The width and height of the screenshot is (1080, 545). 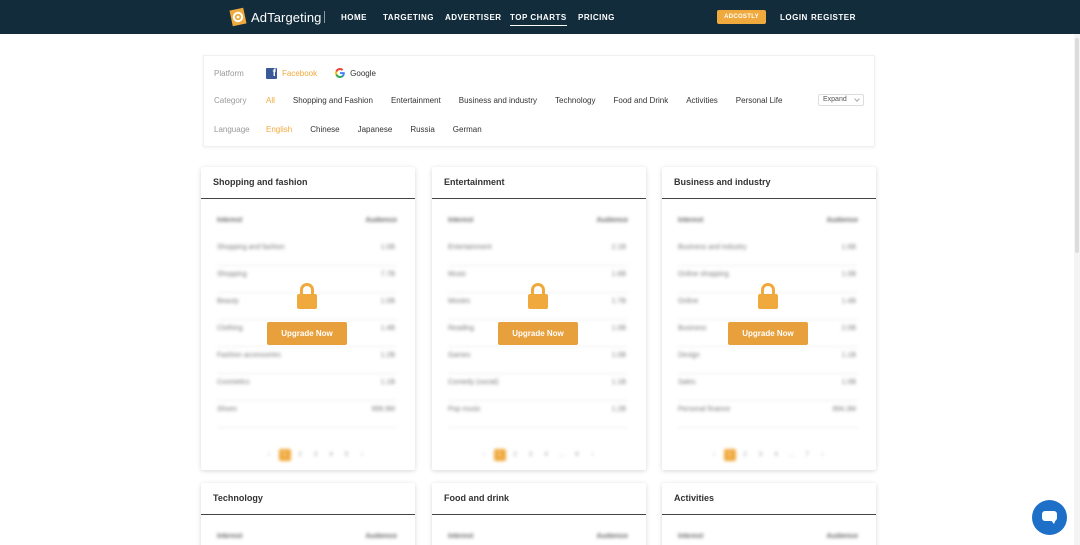 I want to click on language-chinese: Chinese, so click(x=324, y=129).